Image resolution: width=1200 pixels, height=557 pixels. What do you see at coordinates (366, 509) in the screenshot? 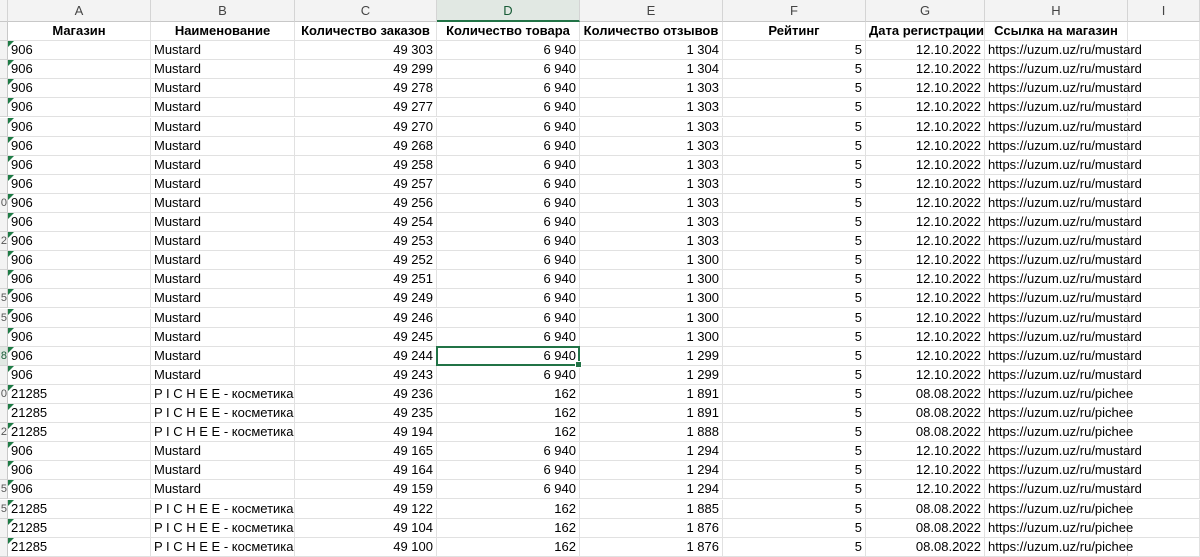
I see `orders-count-cell: 49 122` at bounding box center [366, 509].